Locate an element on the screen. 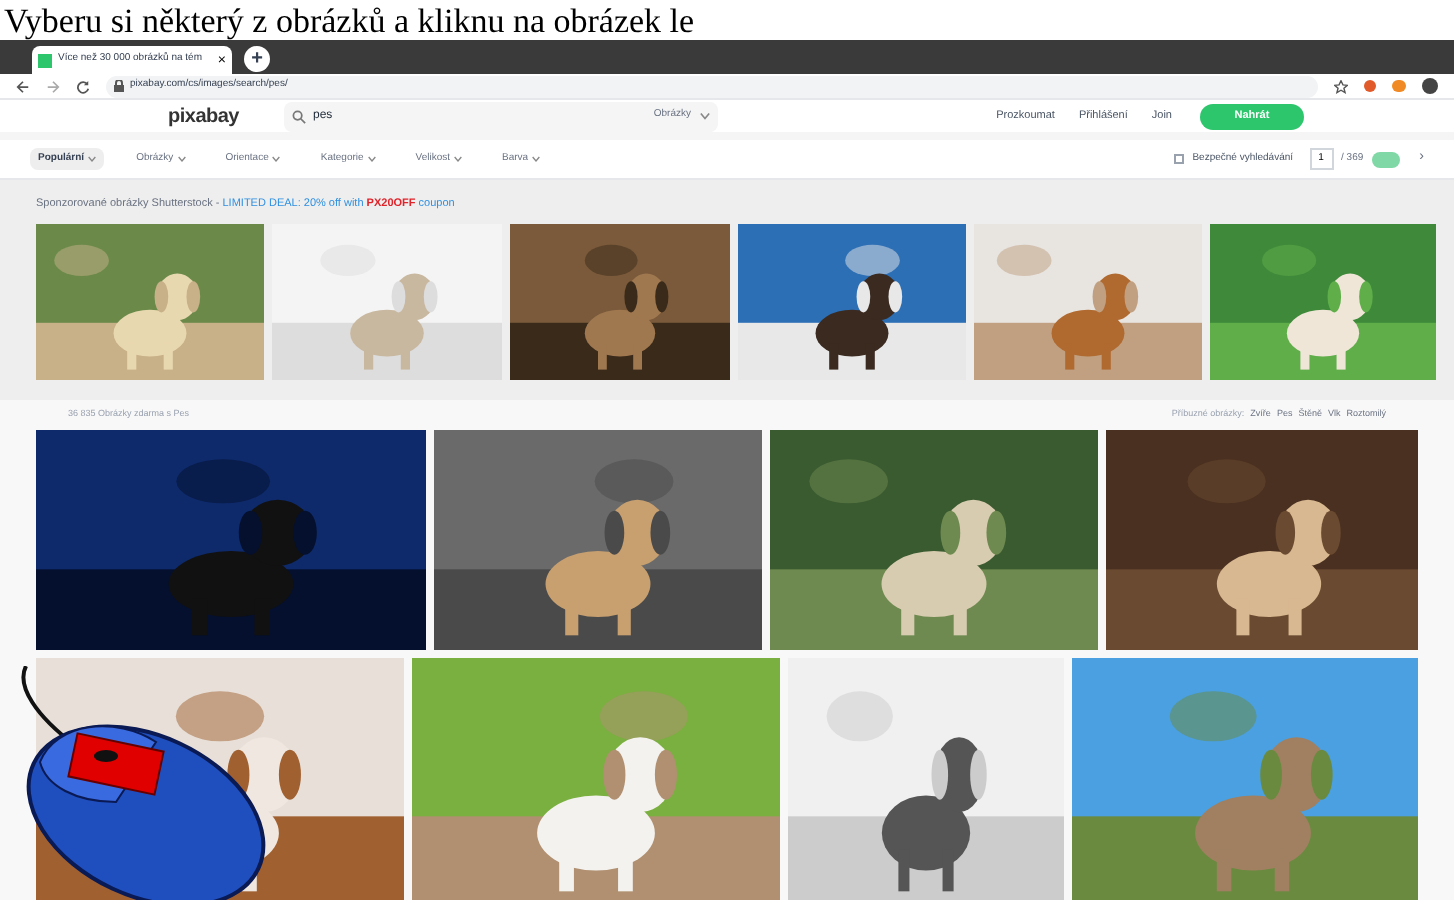  logo: pixabay is located at coordinates (203, 116).